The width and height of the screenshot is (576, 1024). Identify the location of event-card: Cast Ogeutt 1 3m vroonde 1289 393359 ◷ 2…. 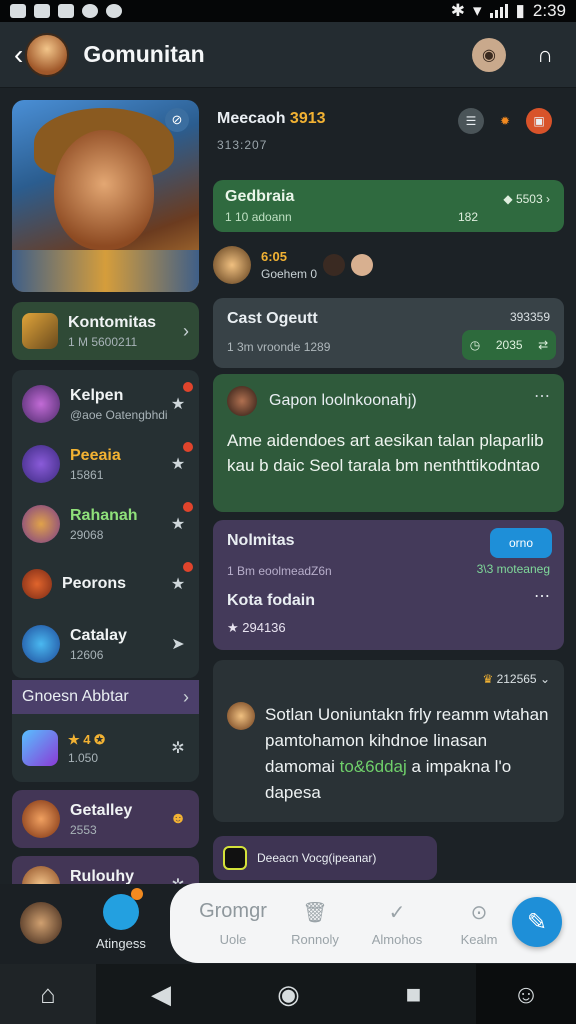
(388, 333).